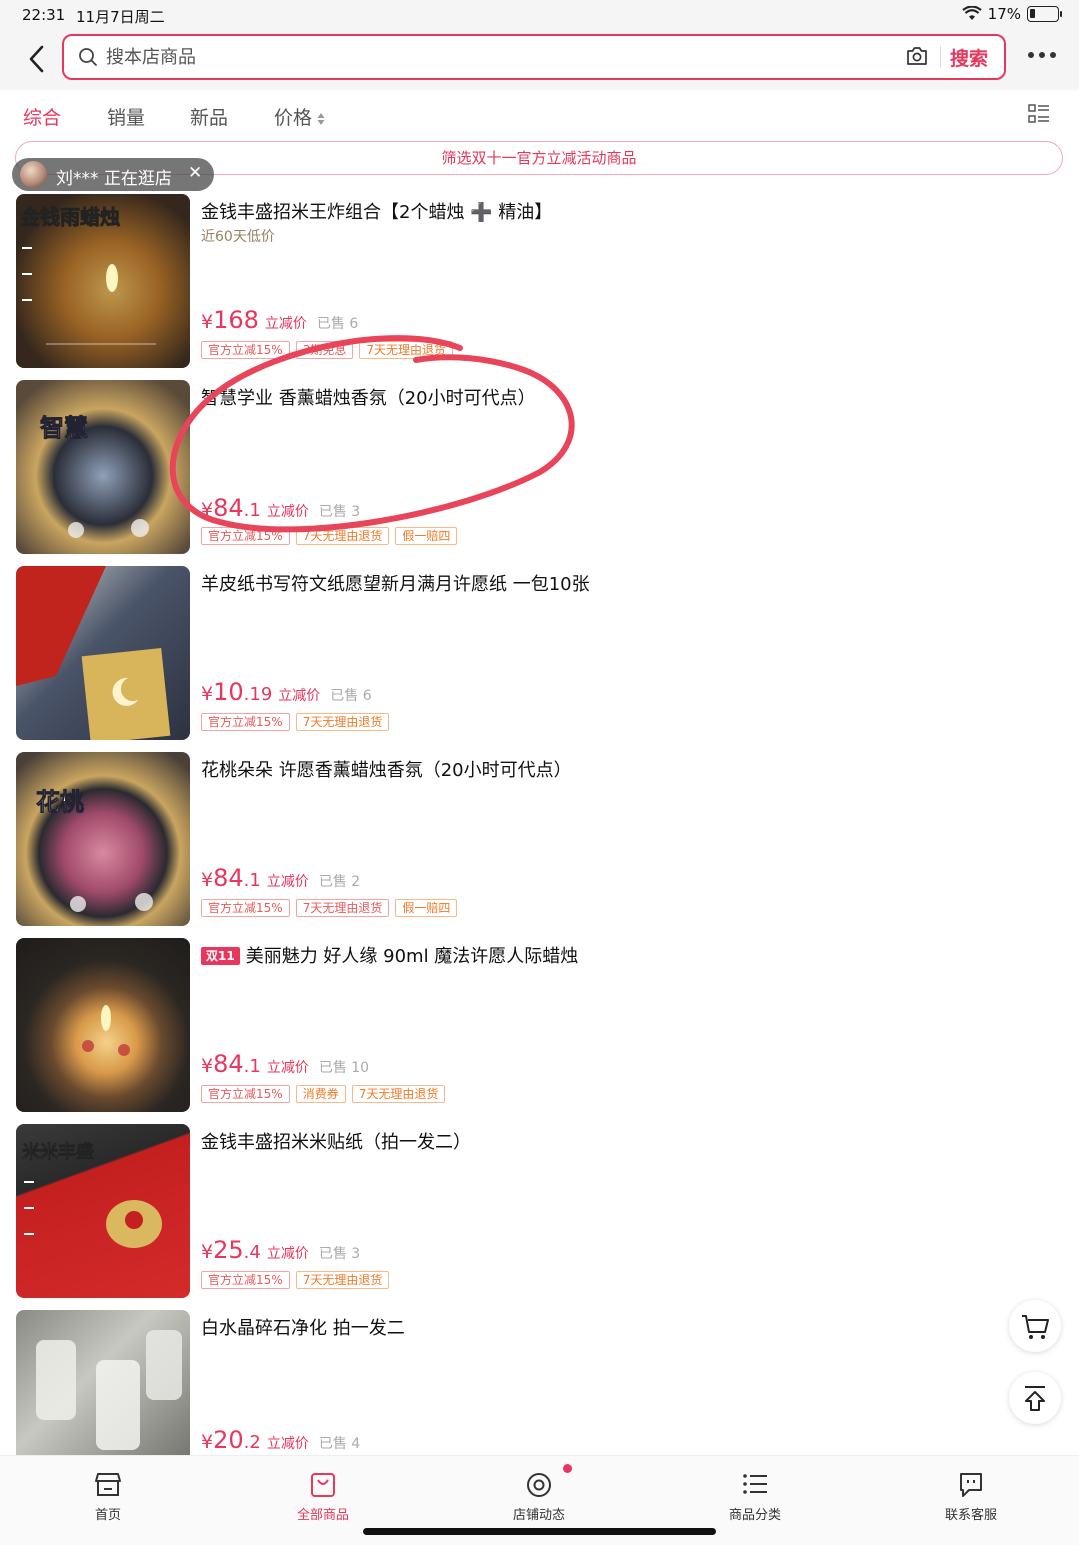  What do you see at coordinates (539, 15) in the screenshot?
I see `status-bar: 22:31 11月7日周二 17%` at bounding box center [539, 15].